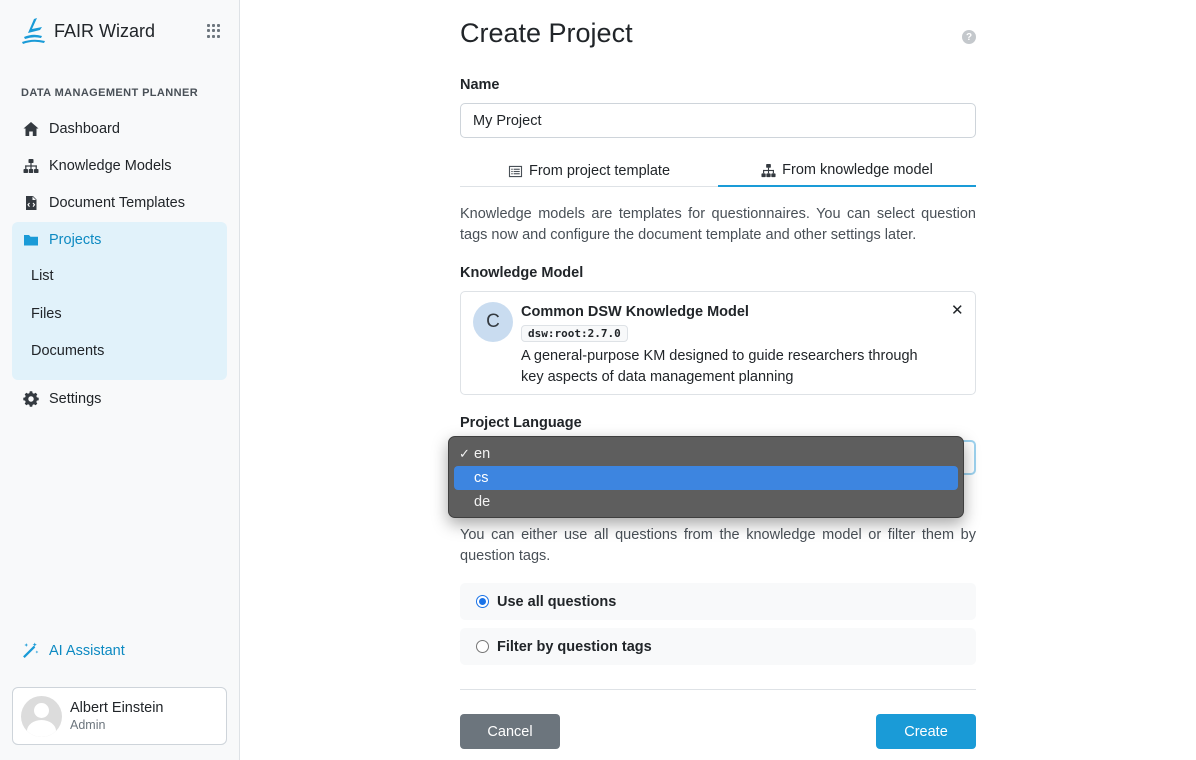 The image size is (1196, 760). Describe the element at coordinates (521, 423) in the screenshot. I see `project-language-label: Project Language` at that location.